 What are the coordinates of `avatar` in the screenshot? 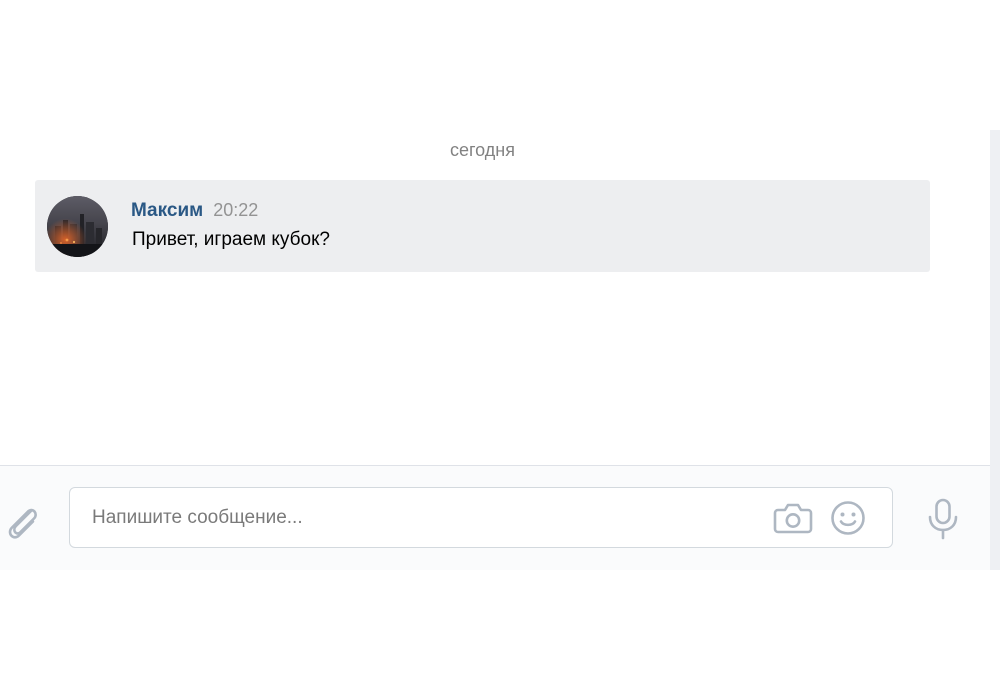 It's located at (77, 226).